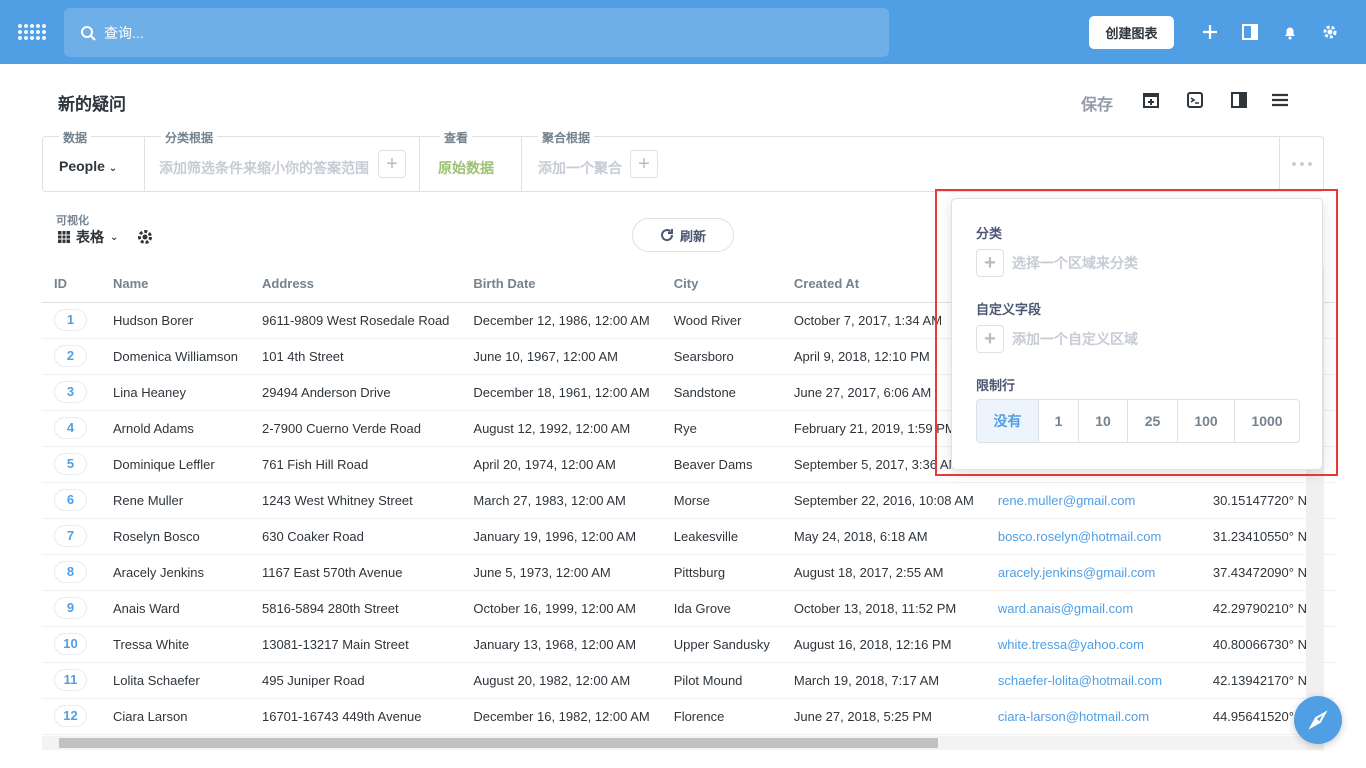 The width and height of the screenshot is (1366, 768). I want to click on email-link: rene.muller@gmail.com, so click(1066, 500).